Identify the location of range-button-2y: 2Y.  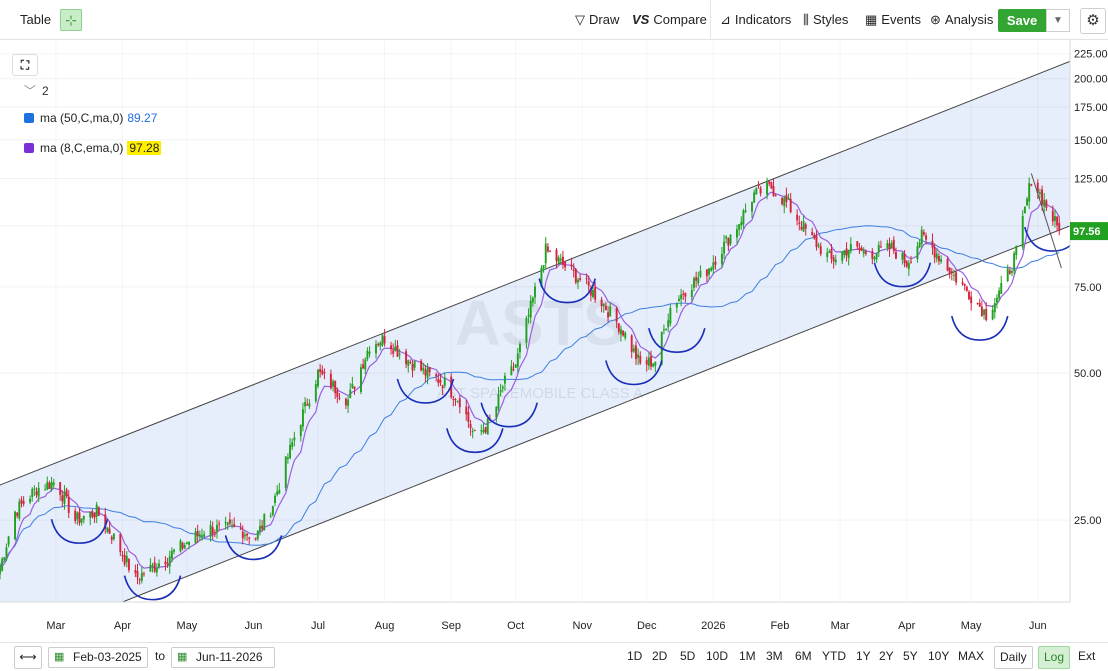
(886, 656).